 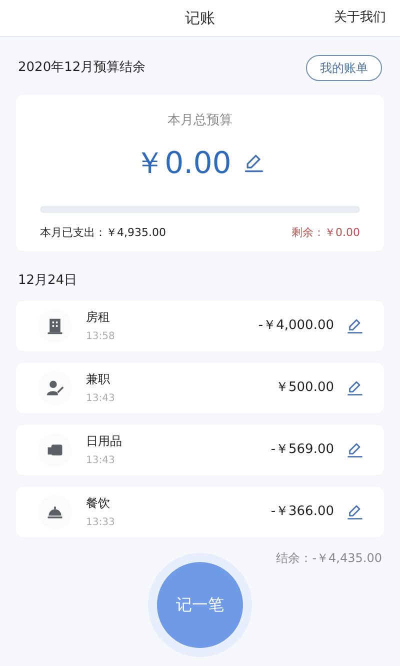 I want to click on entry-name: 日用品, so click(x=104, y=441).